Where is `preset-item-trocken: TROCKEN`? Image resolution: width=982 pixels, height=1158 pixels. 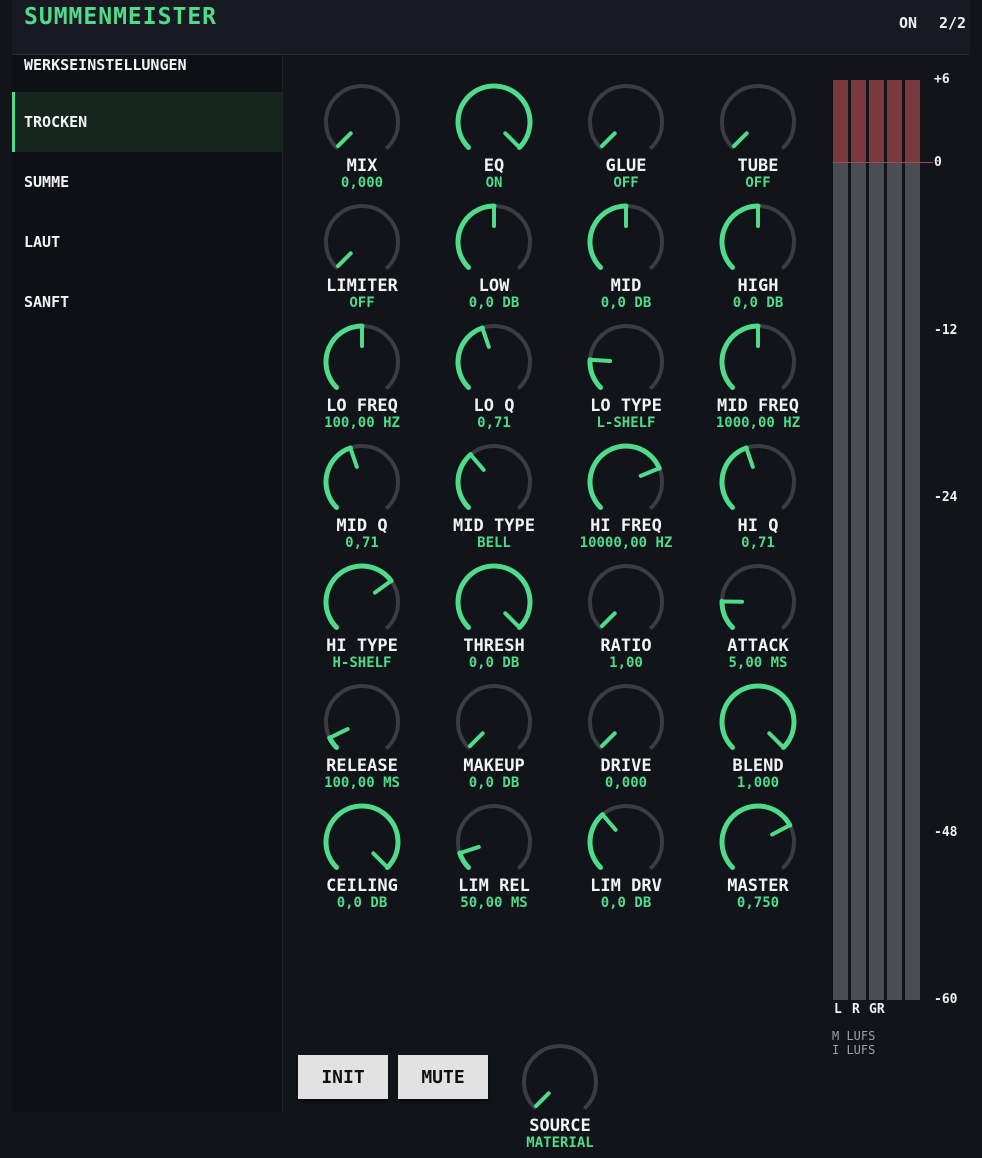
preset-item-trocken: TROCKEN is located at coordinates (147, 122).